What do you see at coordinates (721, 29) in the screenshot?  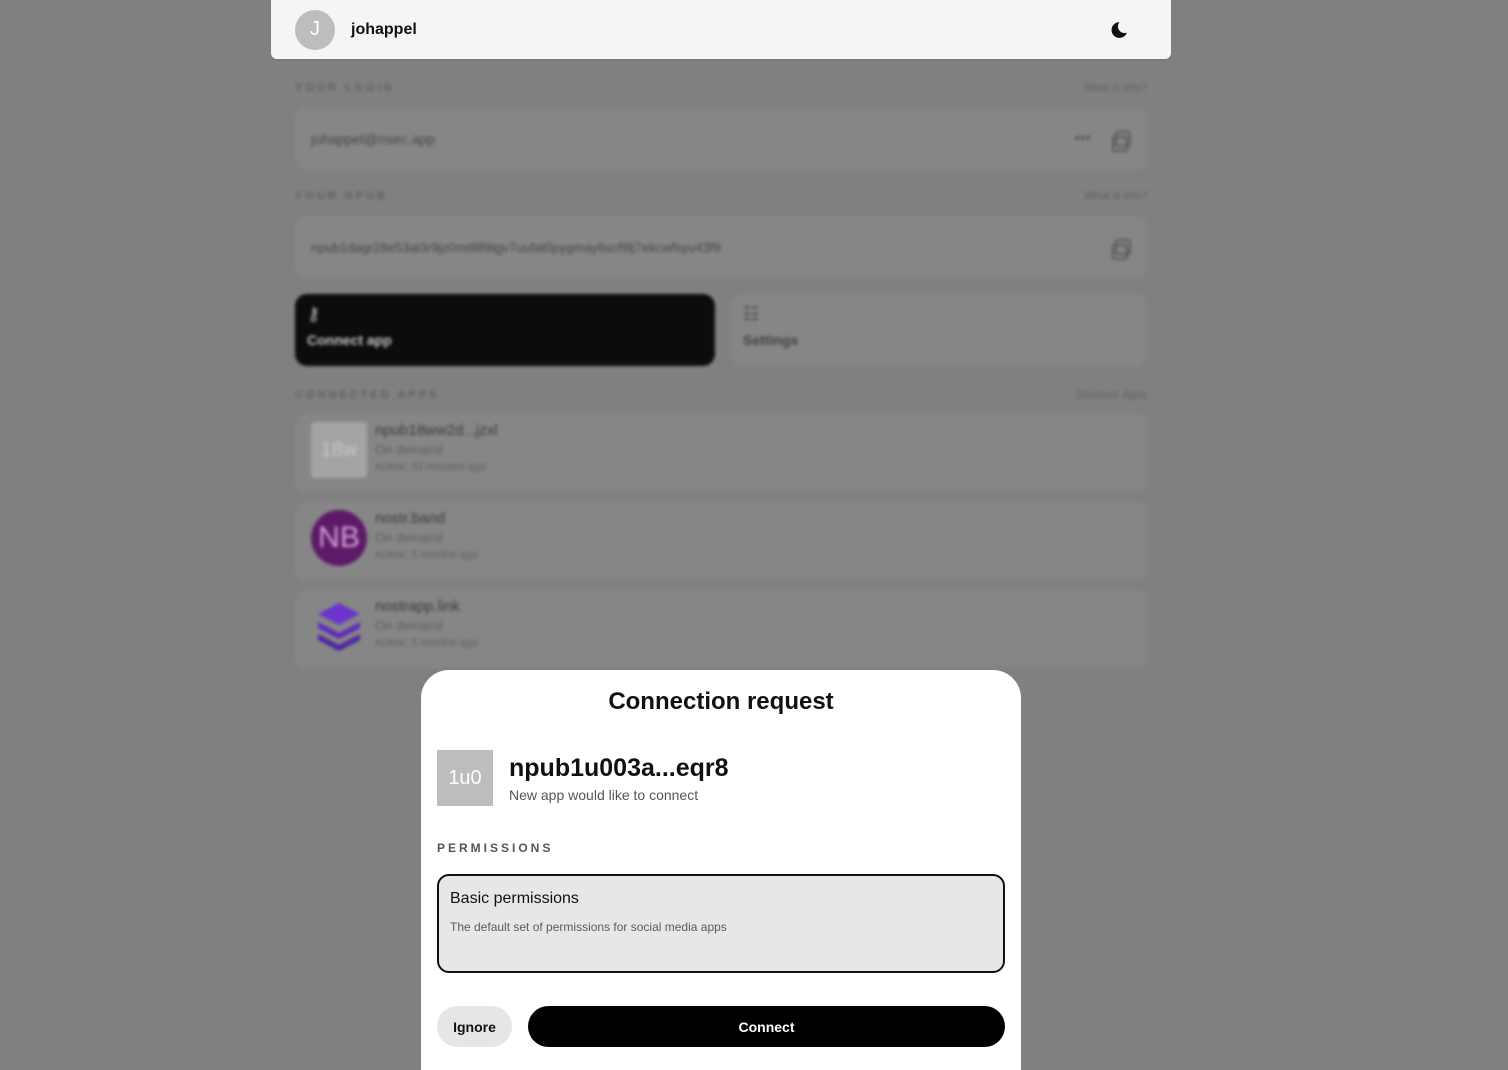 I see `top-bar: J johappel` at bounding box center [721, 29].